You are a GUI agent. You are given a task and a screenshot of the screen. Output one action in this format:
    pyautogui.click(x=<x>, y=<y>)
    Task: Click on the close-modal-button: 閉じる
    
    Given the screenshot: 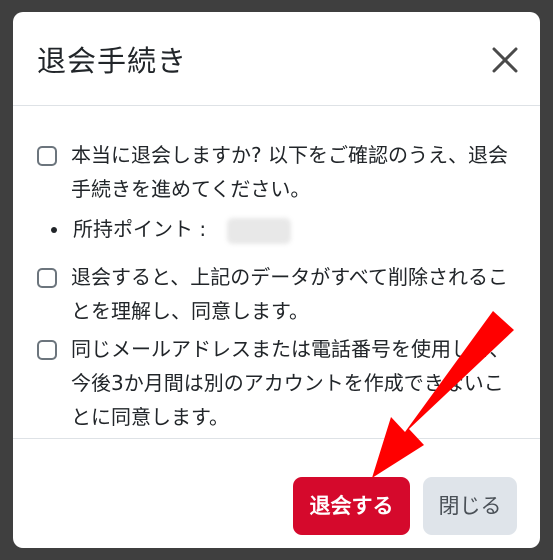 What is the action you would take?
    pyautogui.click(x=470, y=506)
    